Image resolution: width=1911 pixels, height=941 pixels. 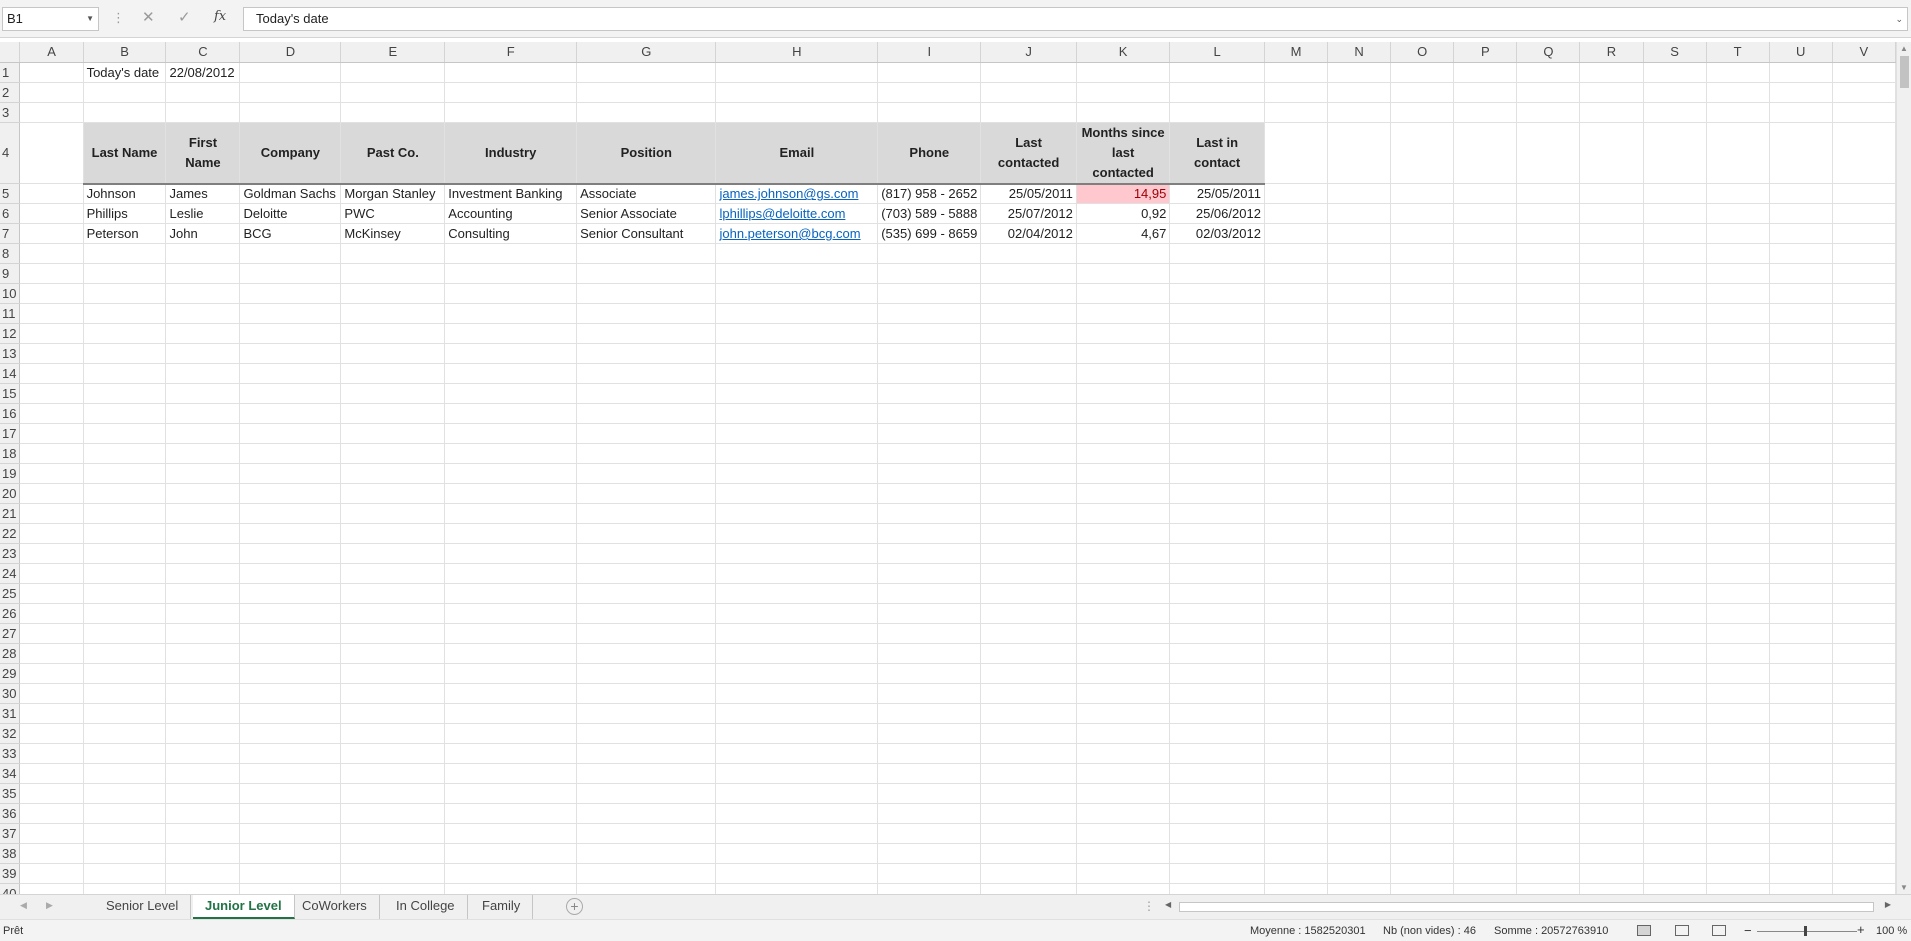 What do you see at coordinates (10, 673) in the screenshot?
I see `row-header: 29` at bounding box center [10, 673].